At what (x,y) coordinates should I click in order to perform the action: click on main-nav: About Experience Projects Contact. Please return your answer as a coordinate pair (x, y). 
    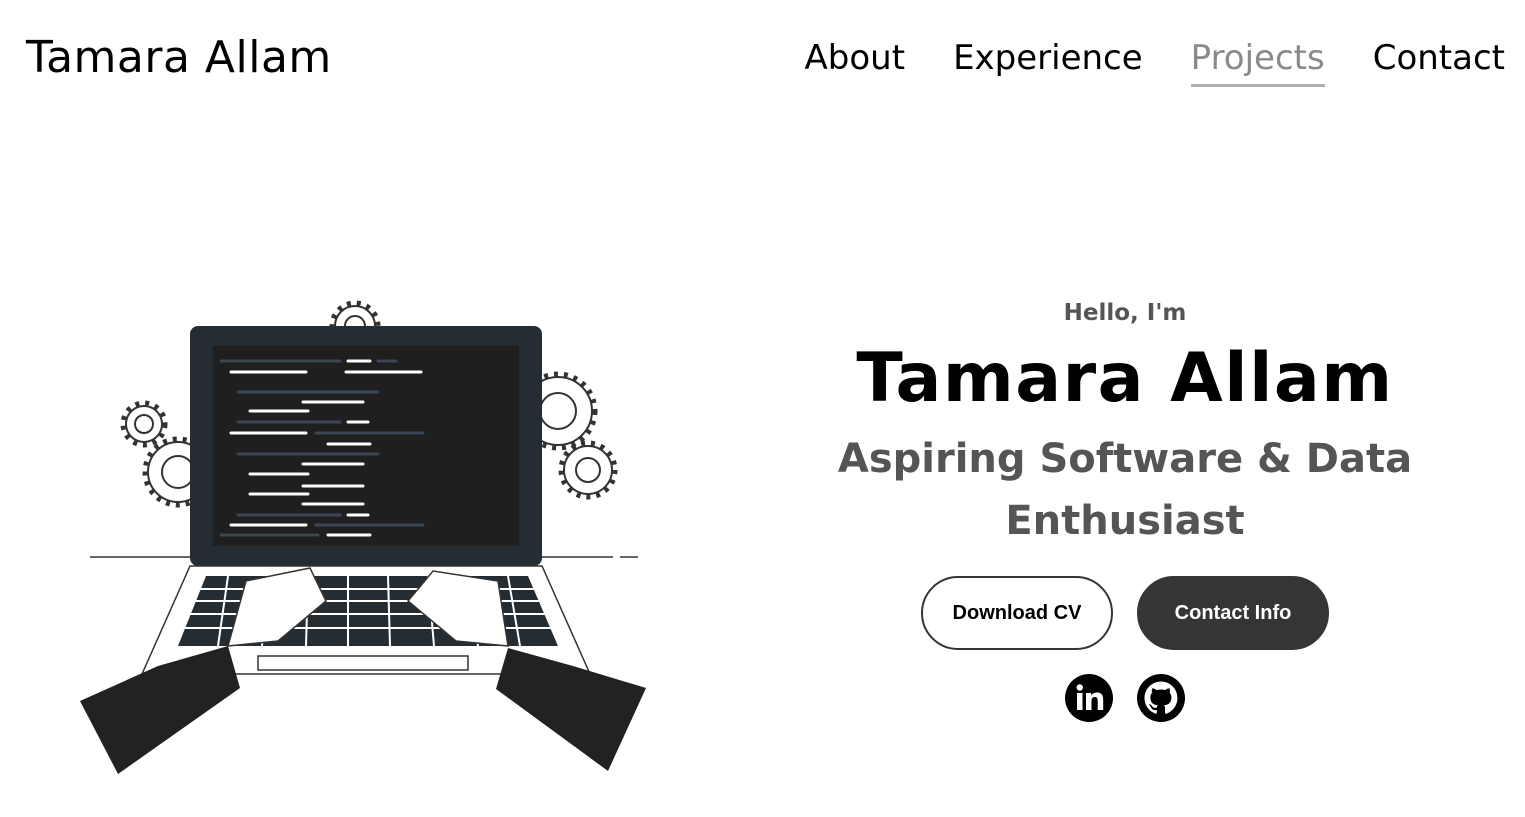
    Looking at the image, I should click on (1155, 63).